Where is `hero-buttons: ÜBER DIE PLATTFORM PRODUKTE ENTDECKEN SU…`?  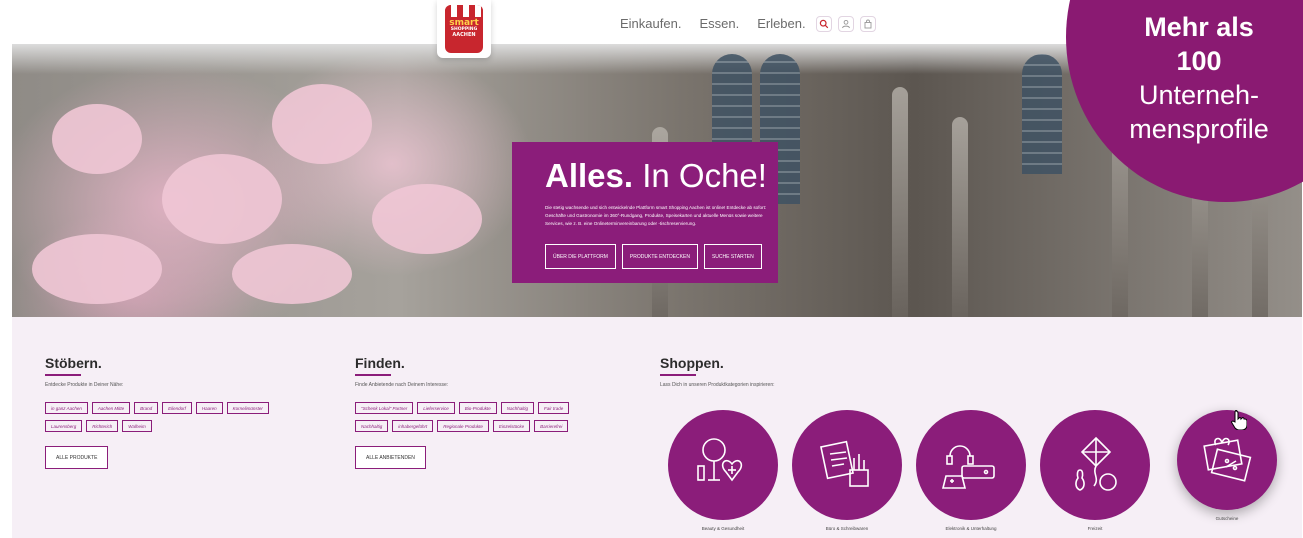
hero-buttons: ÜBER DIE PLATTFORM PRODUKTE ENTDECKEN SU… is located at coordinates (653, 256).